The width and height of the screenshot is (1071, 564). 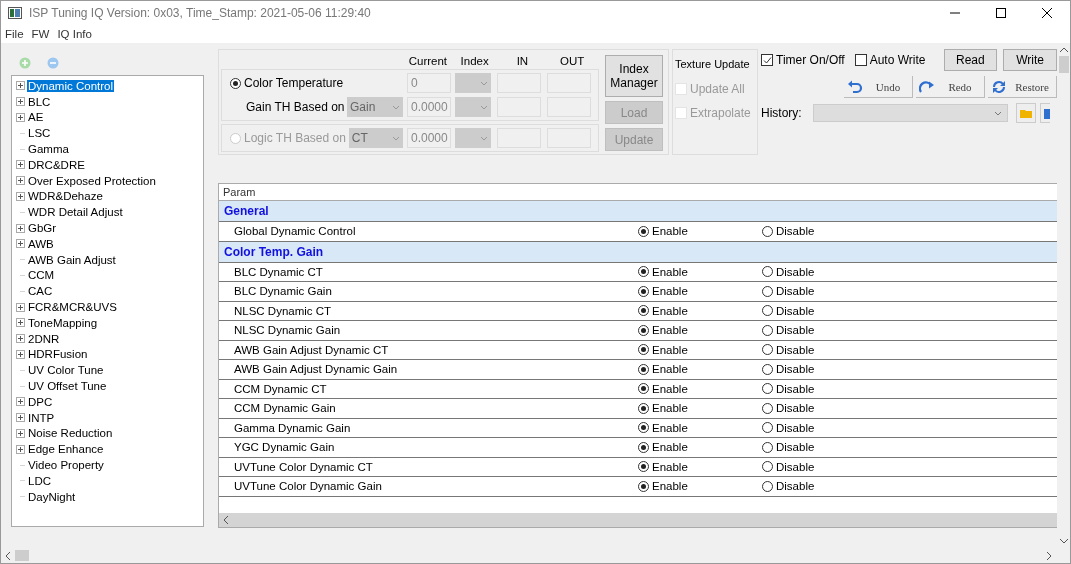 What do you see at coordinates (48, 149) in the screenshot?
I see `tree-item: Gamma` at bounding box center [48, 149].